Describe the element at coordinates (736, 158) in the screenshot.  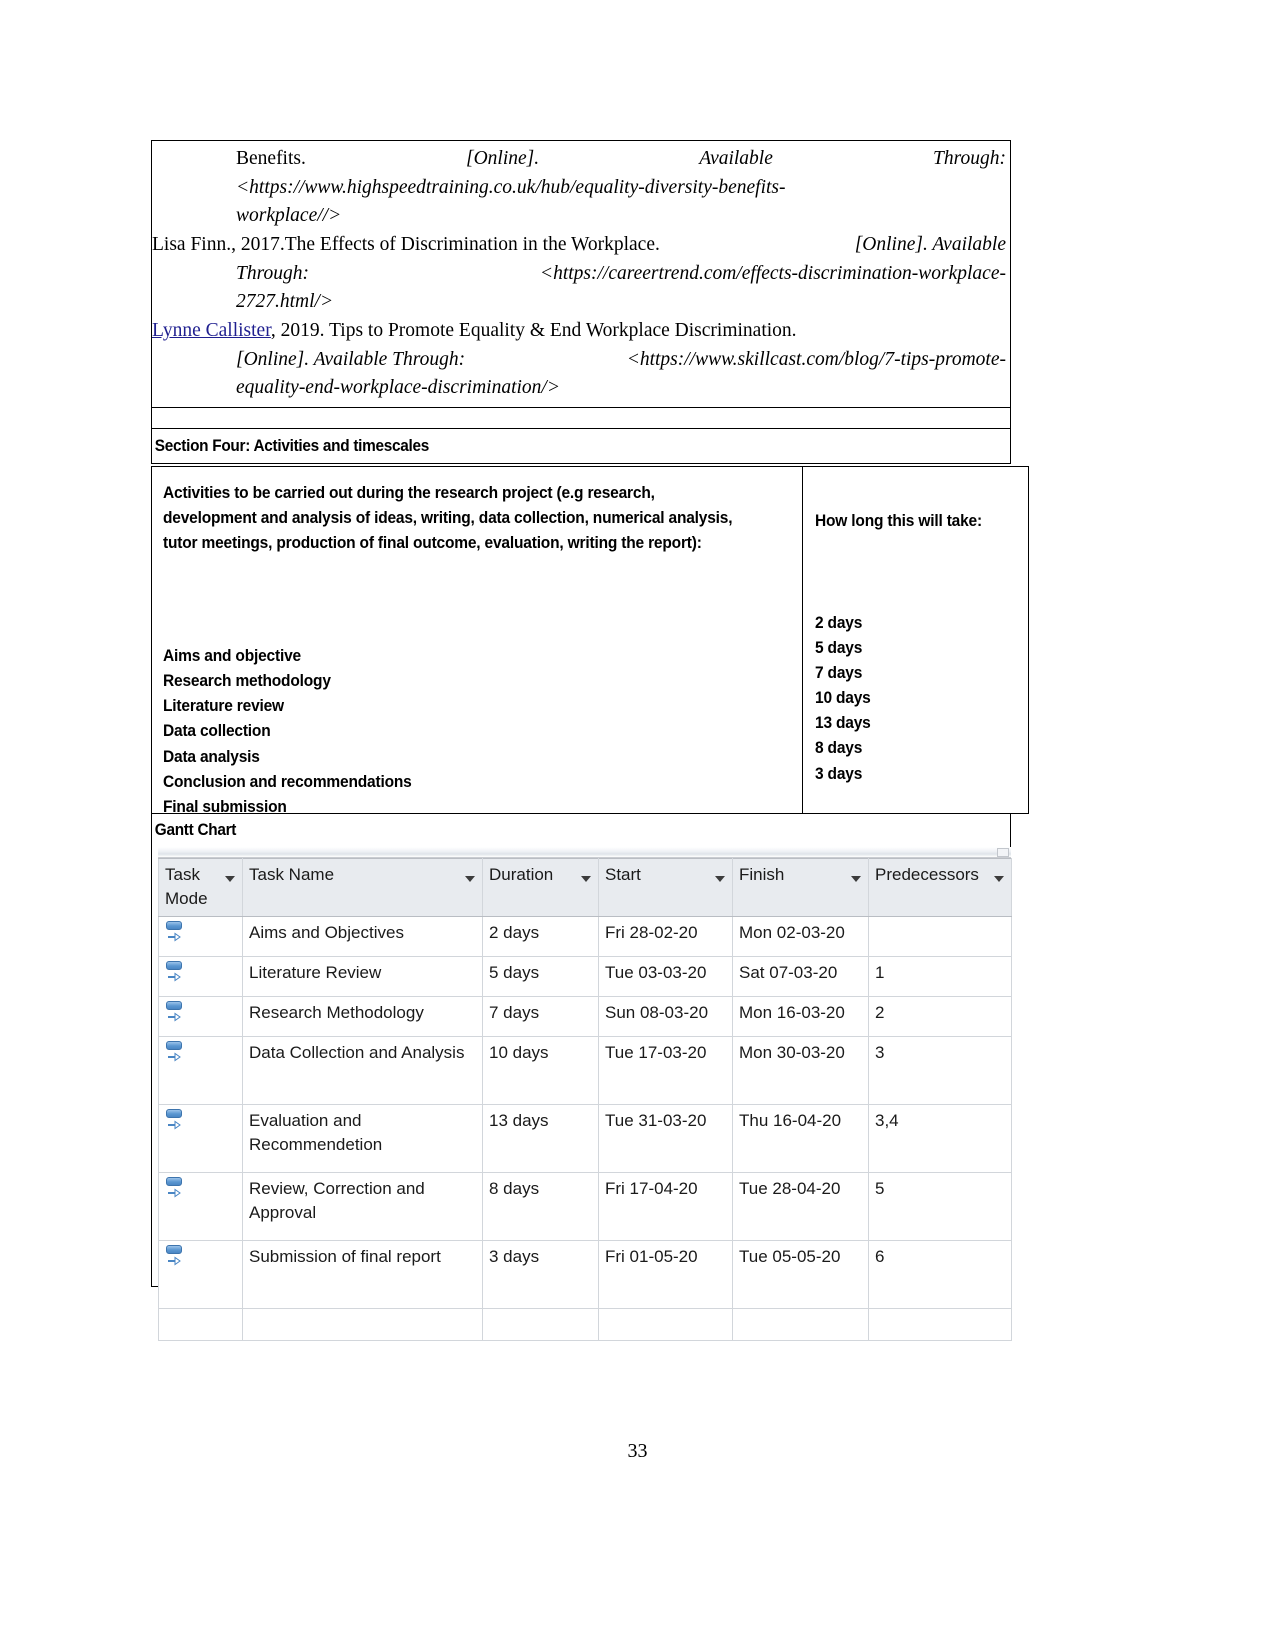
I see `ref1-available: Available` at that location.